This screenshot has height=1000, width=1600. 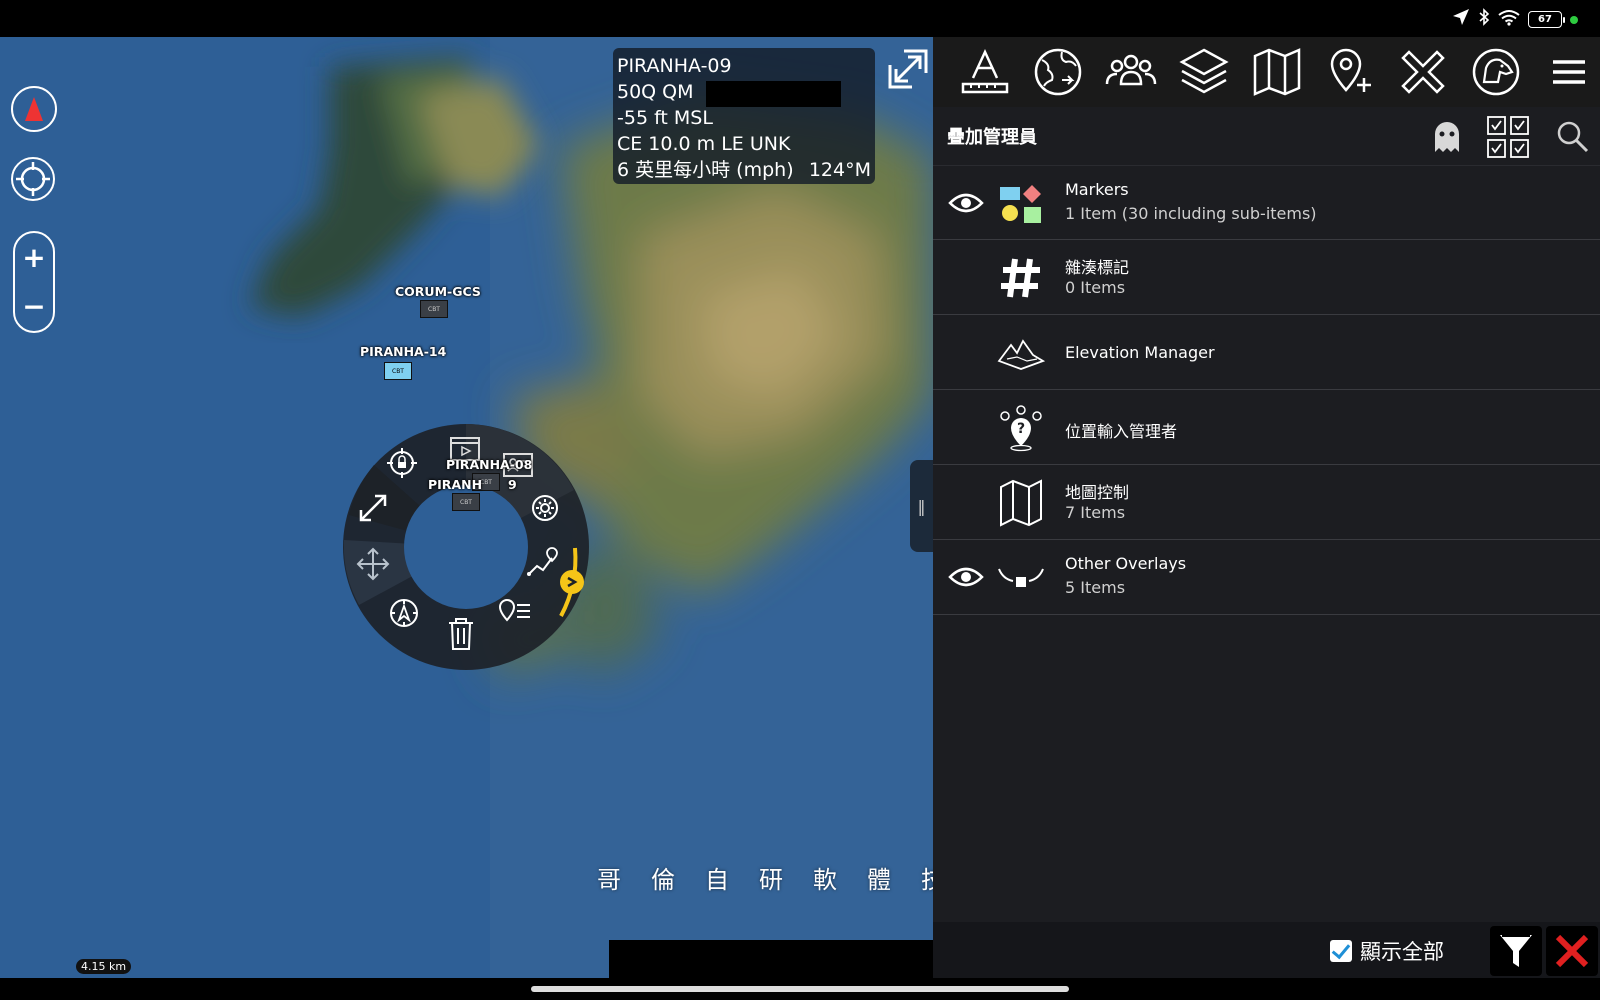 I want to click on menu-button, so click(x=1568, y=72).